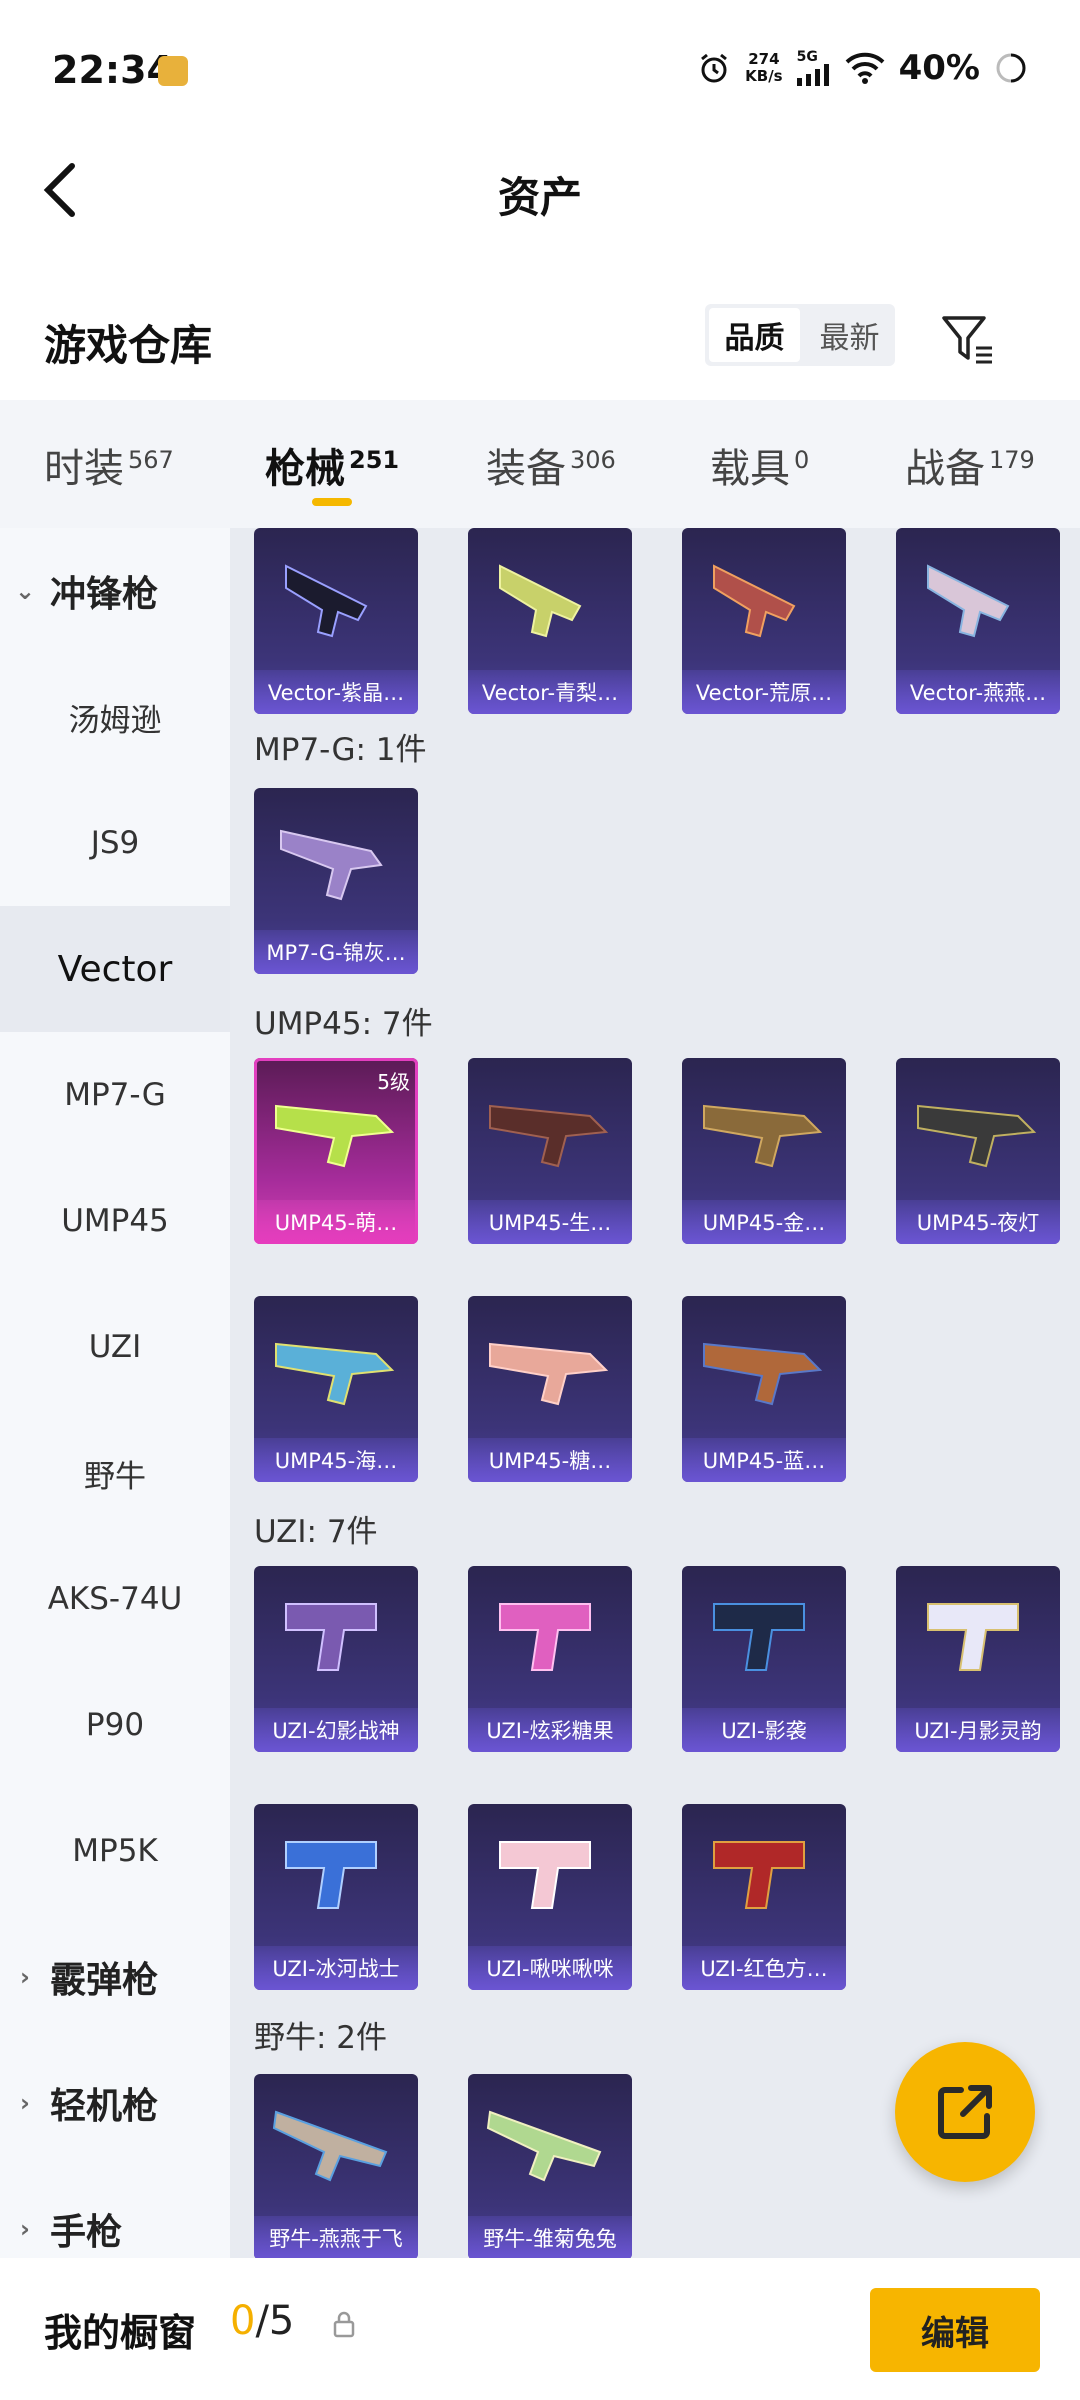 This screenshot has width=1080, height=2400. I want to click on sort-quality-button: 品质, so click(754, 335).